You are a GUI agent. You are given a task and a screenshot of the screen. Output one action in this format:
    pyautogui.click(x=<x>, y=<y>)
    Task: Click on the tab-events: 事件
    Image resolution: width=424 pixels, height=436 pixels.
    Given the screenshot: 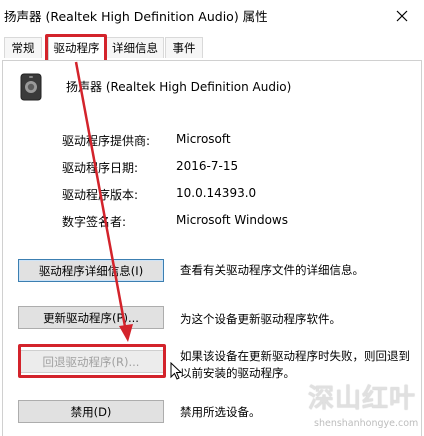 What is the action you would take?
    pyautogui.click(x=184, y=47)
    